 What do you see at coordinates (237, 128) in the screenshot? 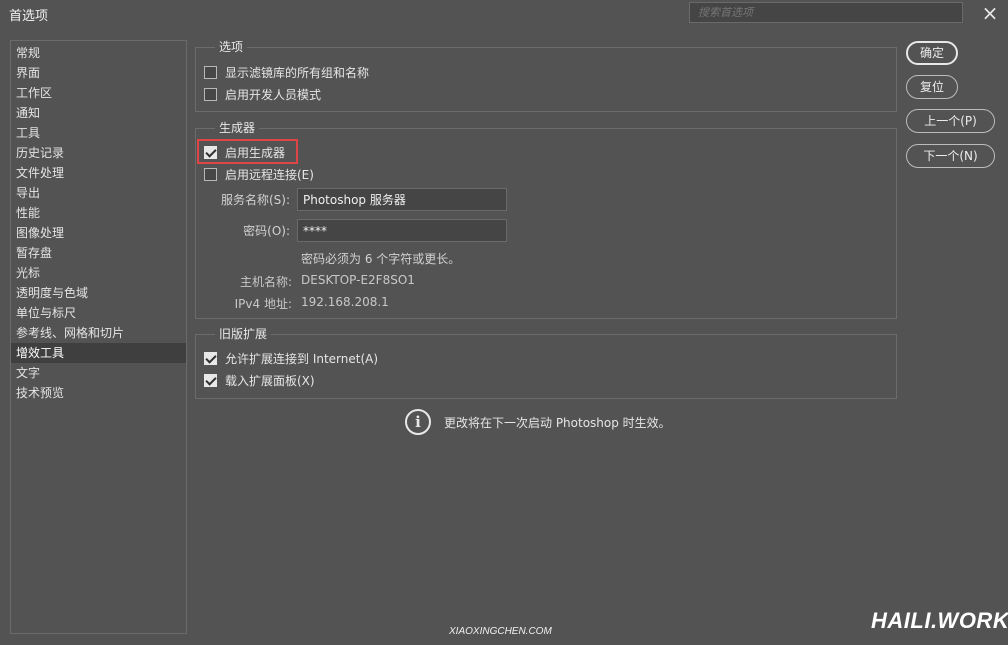
I see `generator-group-title: 生成器` at bounding box center [237, 128].